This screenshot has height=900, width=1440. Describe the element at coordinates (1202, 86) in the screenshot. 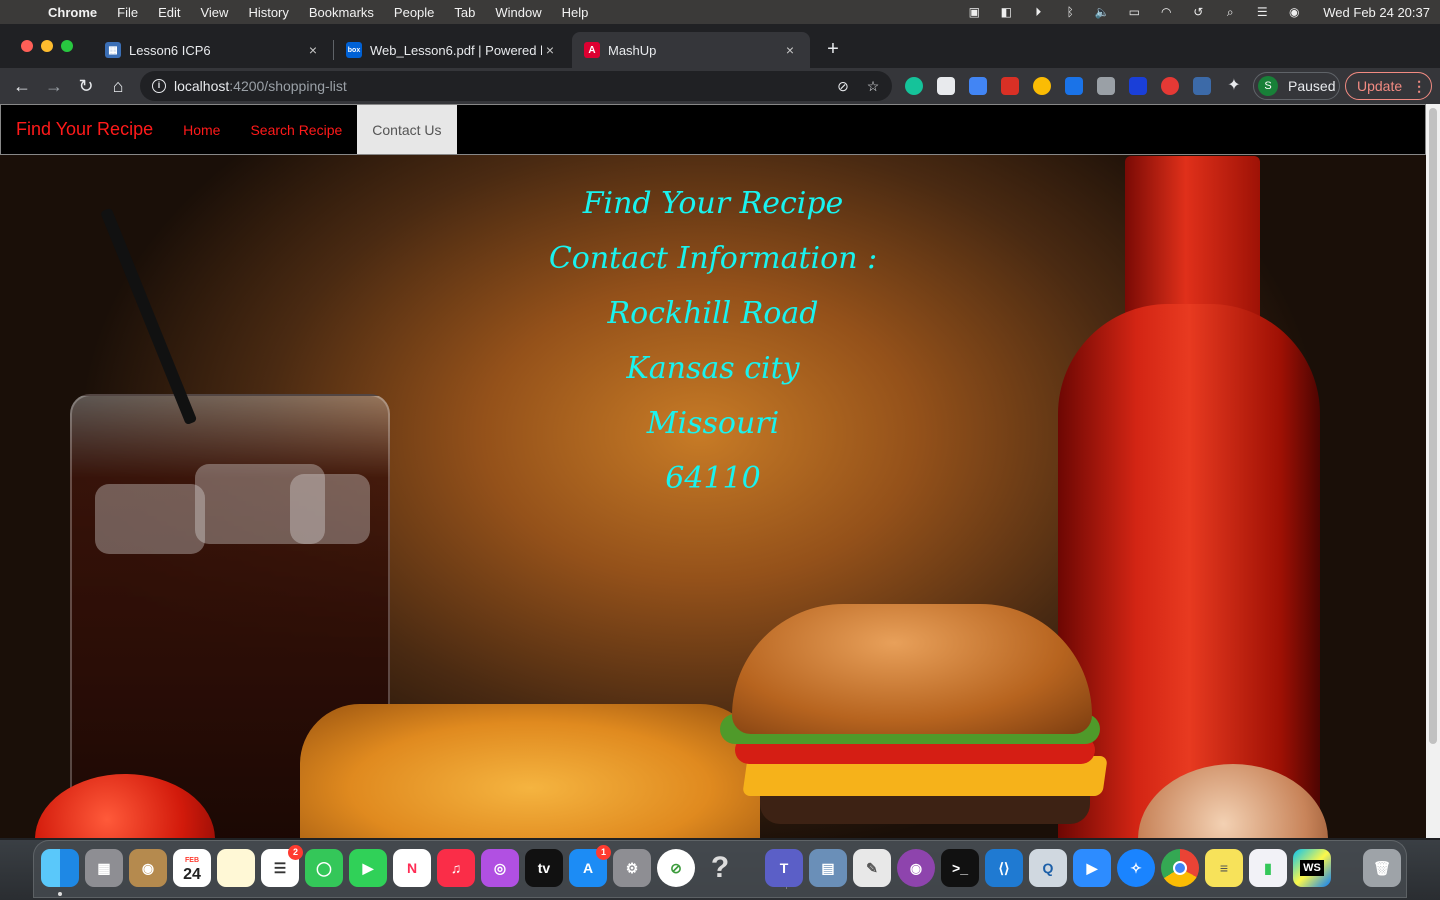

I see `tool-extension-icon` at that location.